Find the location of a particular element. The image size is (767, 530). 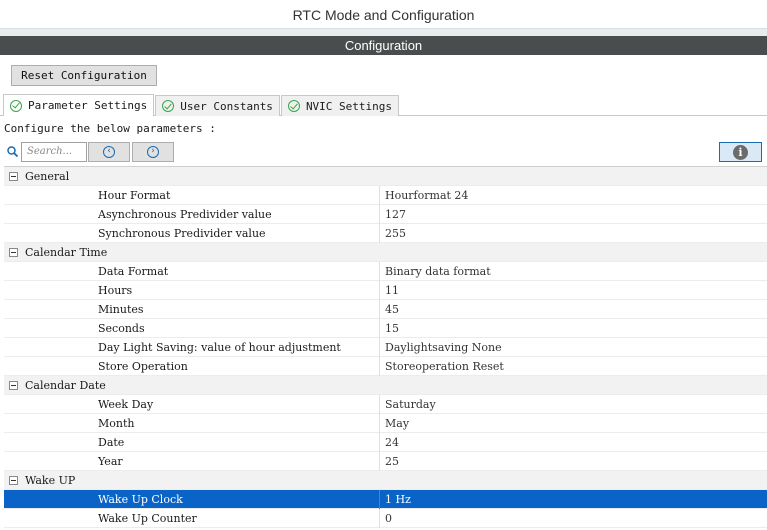

param-value: 255 is located at coordinates (395, 233).